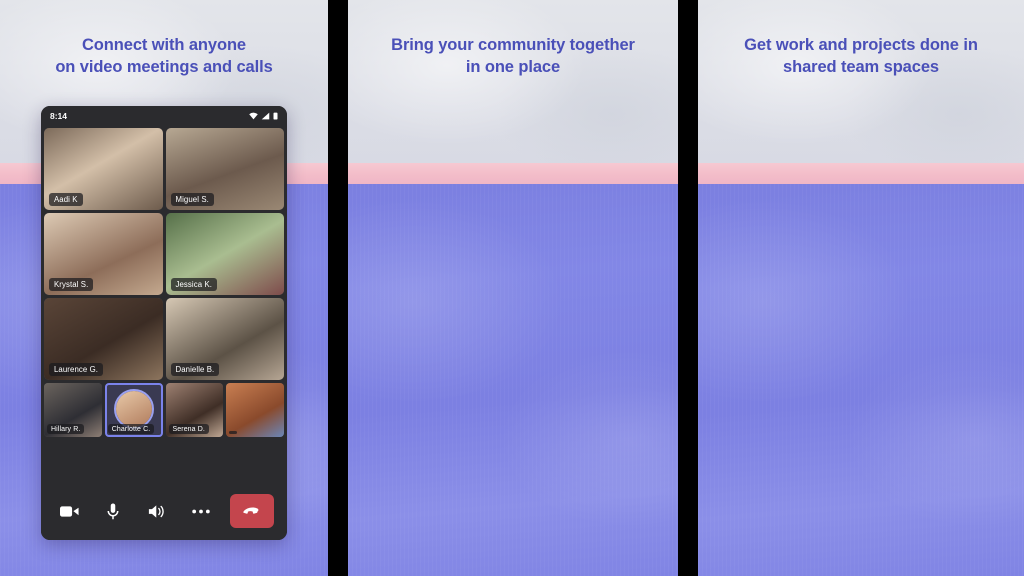 The height and width of the screenshot is (576, 1024). Describe the element at coordinates (194, 410) in the screenshot. I see `video-thumbnail: Serena D.` at that location.